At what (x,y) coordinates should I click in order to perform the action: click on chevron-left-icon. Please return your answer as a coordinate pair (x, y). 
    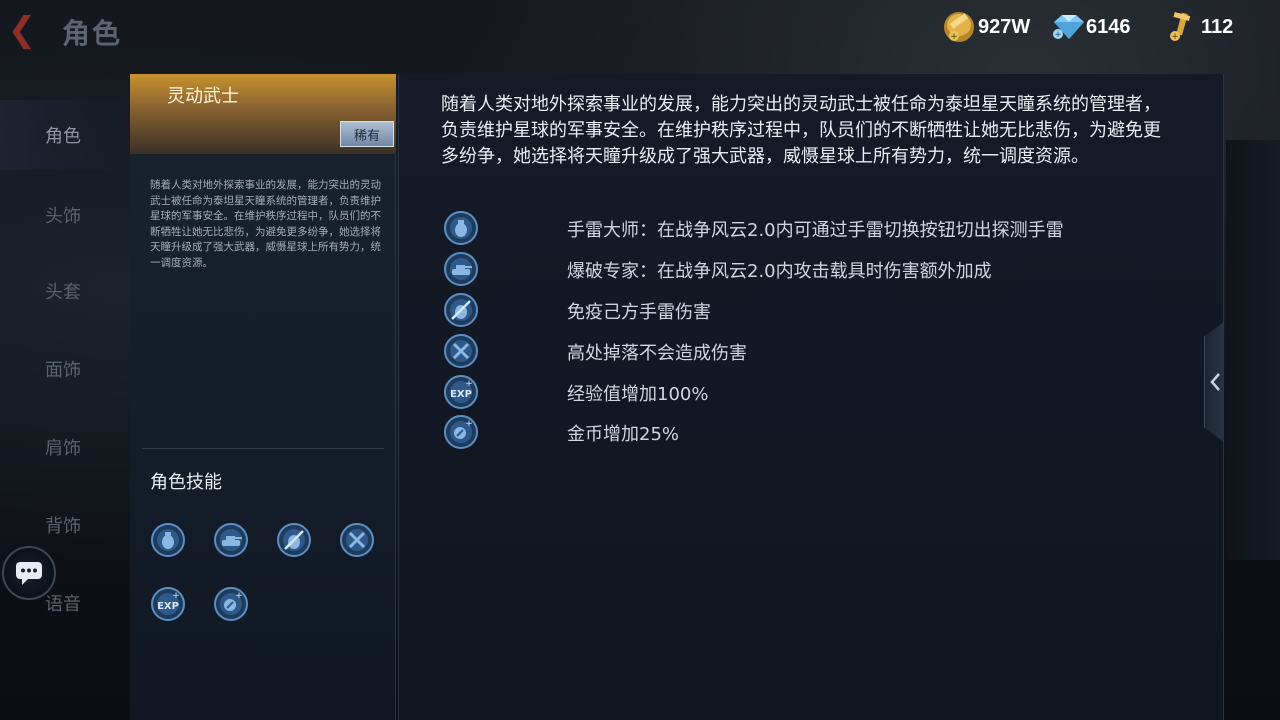
    Looking at the image, I should click on (1214, 382).